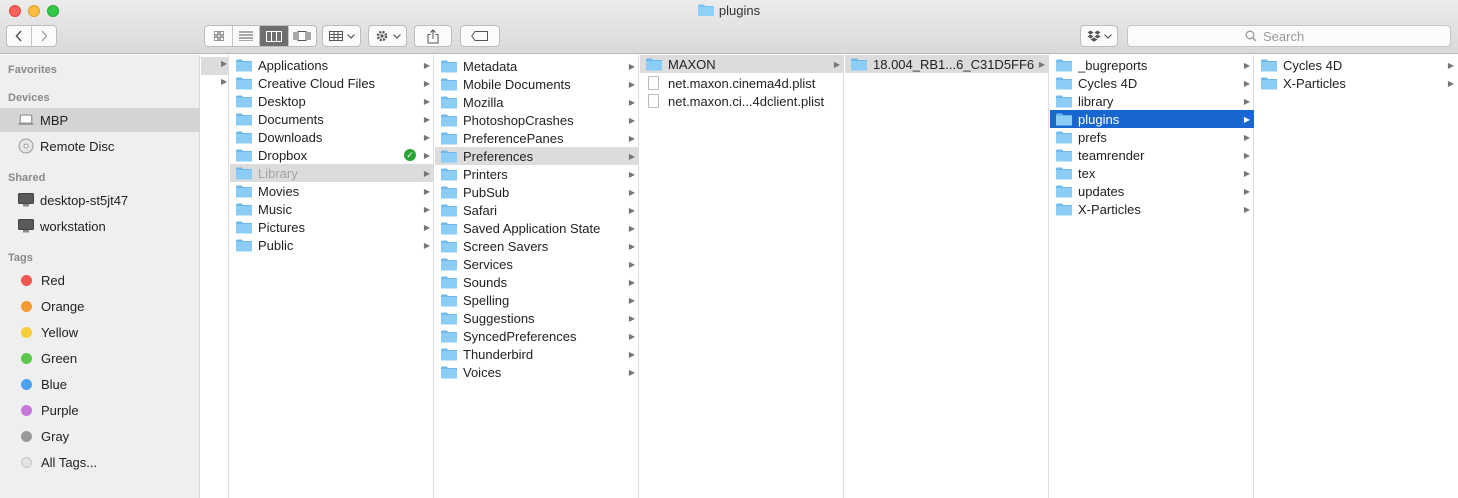 This screenshot has height=498, width=1458. I want to click on list-item-suggestions: Suggestions ▶, so click(537, 318).